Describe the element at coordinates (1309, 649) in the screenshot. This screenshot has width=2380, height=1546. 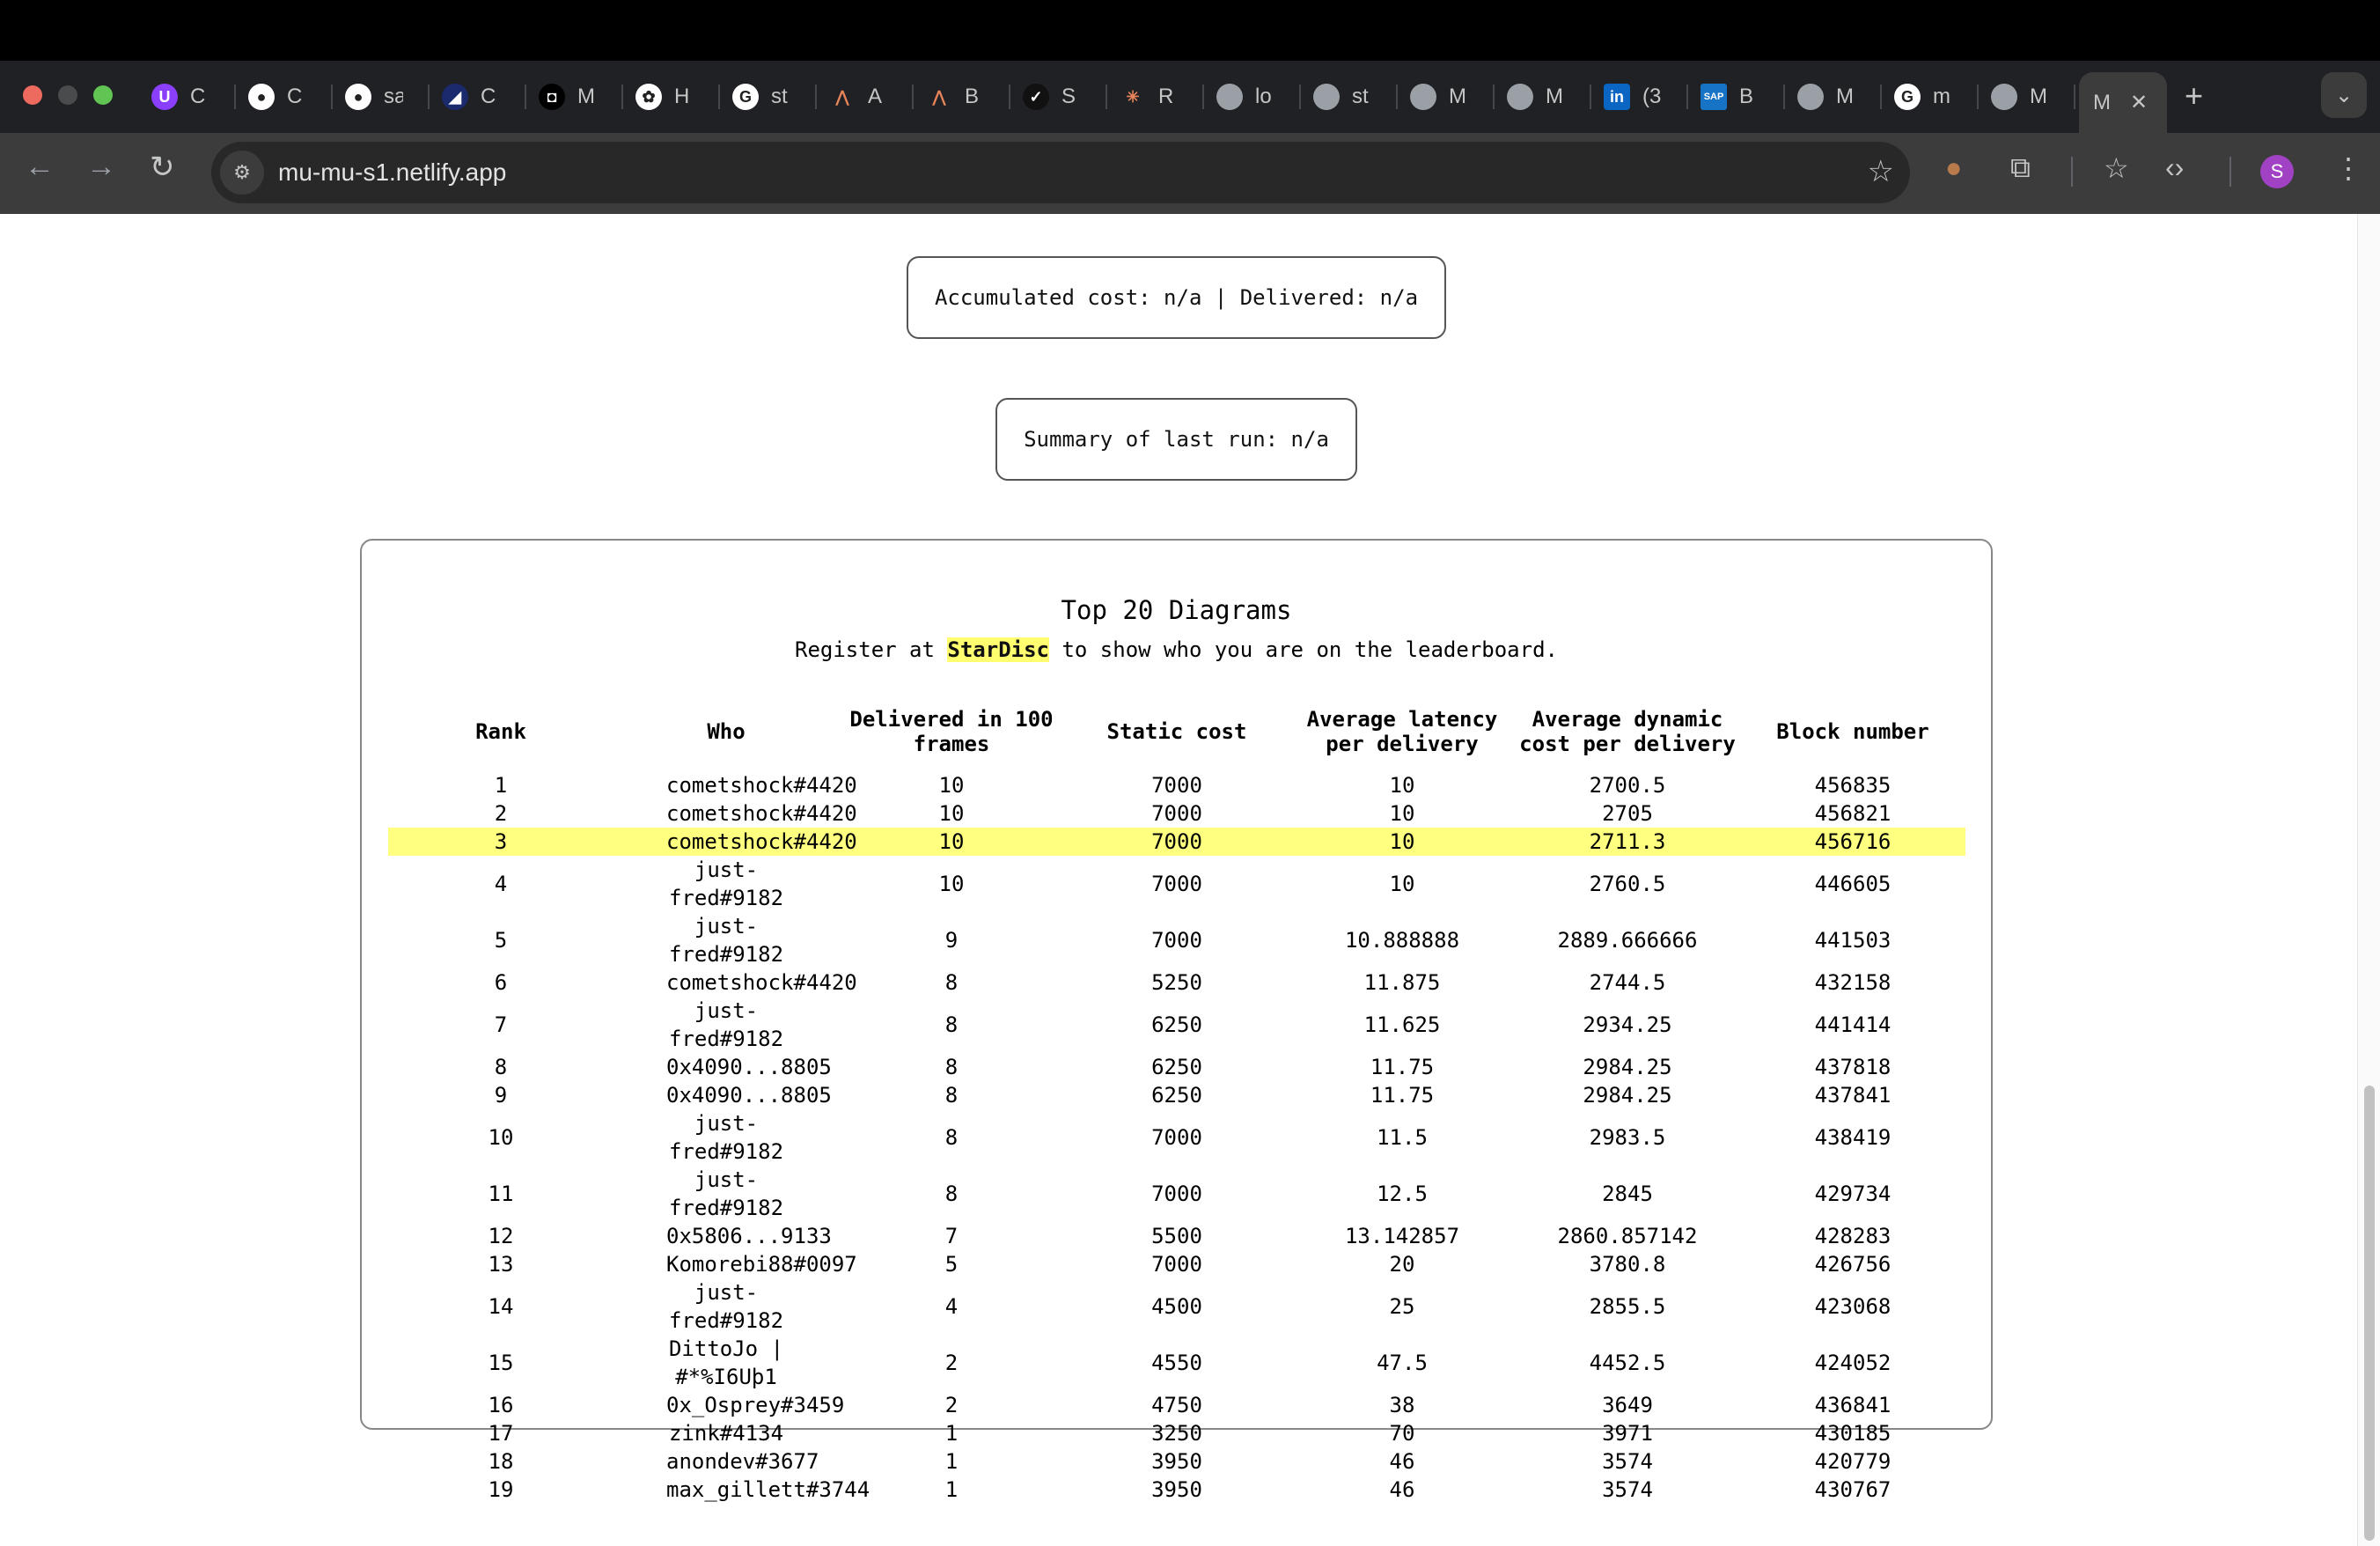
I see `subtitle-text: to show who you are on the leaderboard.` at that location.